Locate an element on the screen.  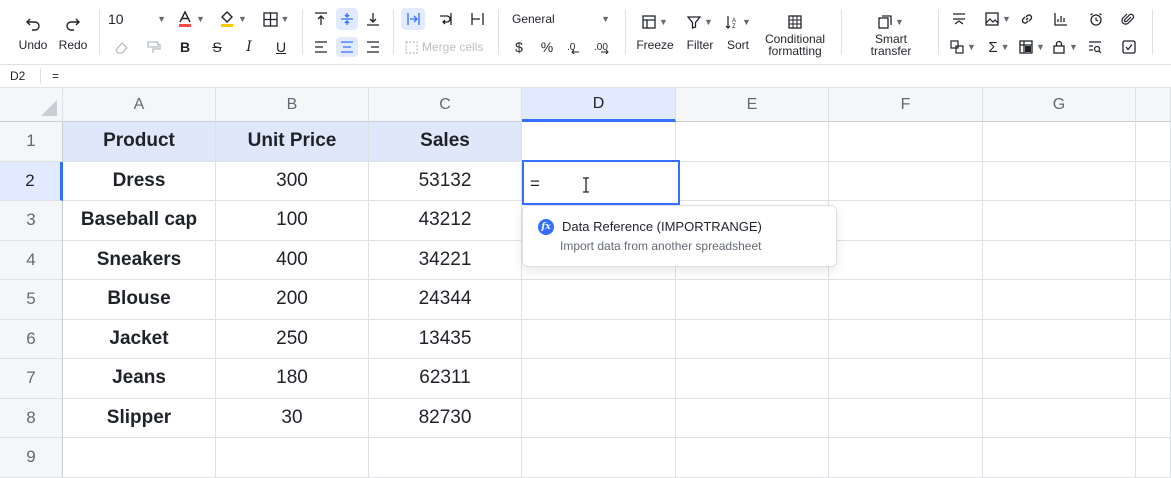
cell-e1 is located at coordinates (752, 142).